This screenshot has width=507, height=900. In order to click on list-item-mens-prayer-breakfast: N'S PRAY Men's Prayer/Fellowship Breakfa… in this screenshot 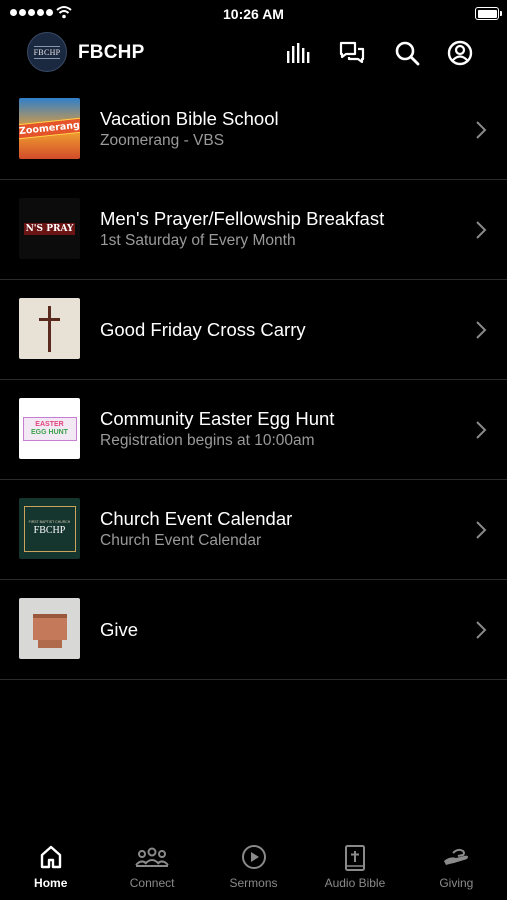, I will do `click(253, 230)`.